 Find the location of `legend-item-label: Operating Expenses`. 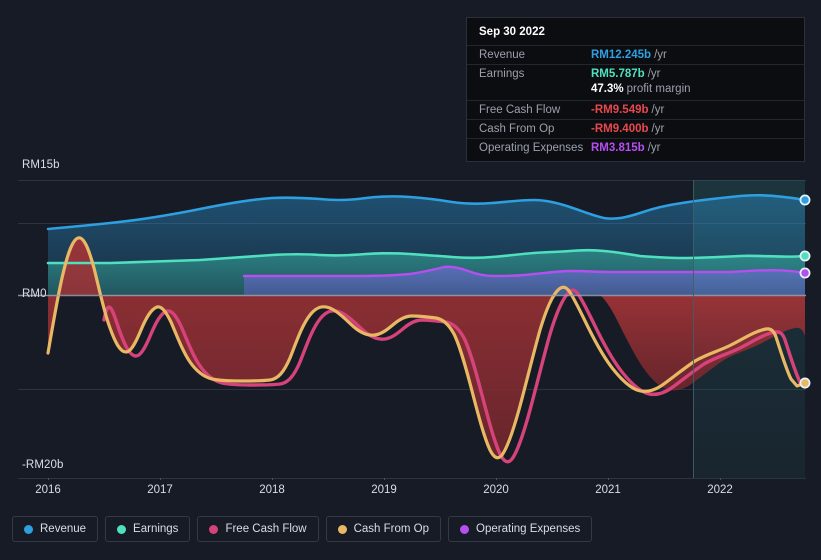

legend-item-label: Operating Expenses is located at coordinates (528, 529).